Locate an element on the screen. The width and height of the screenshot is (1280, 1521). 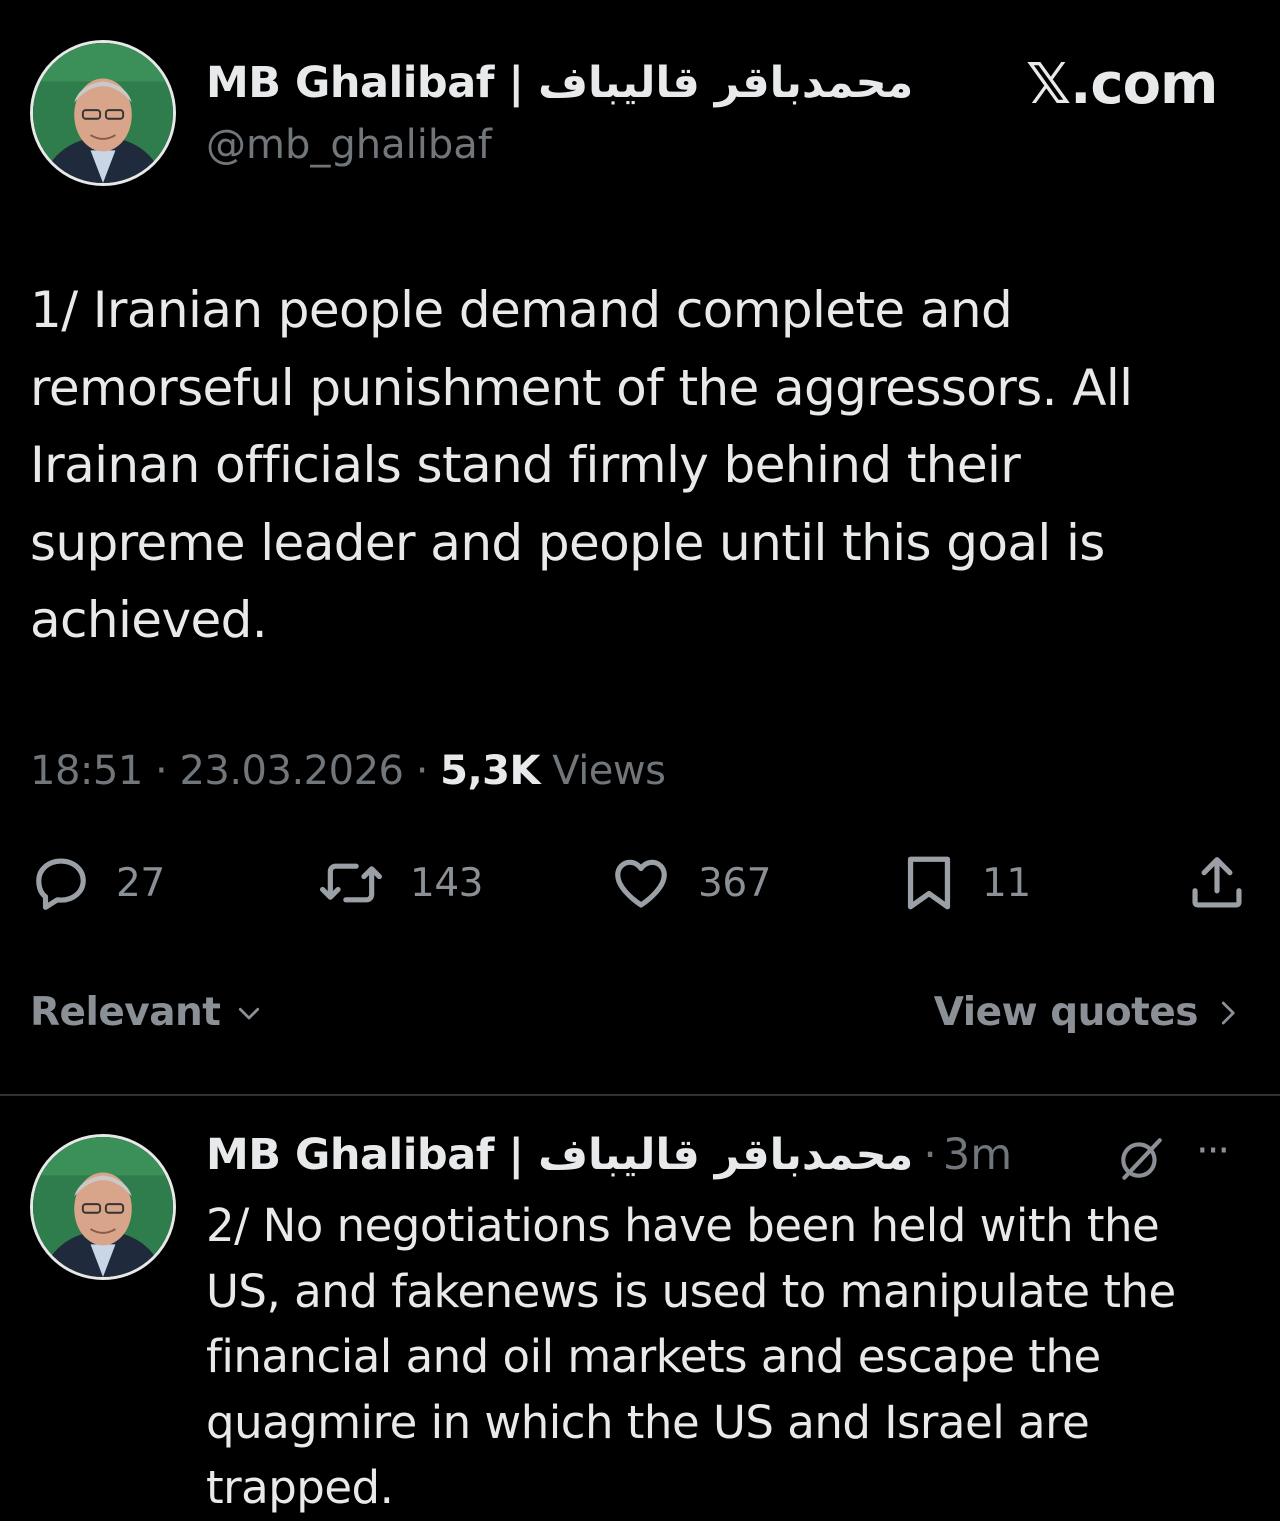
tweet-meta: 18:51 · 23.03.2026 · 5,3K Views is located at coordinates (348, 771).